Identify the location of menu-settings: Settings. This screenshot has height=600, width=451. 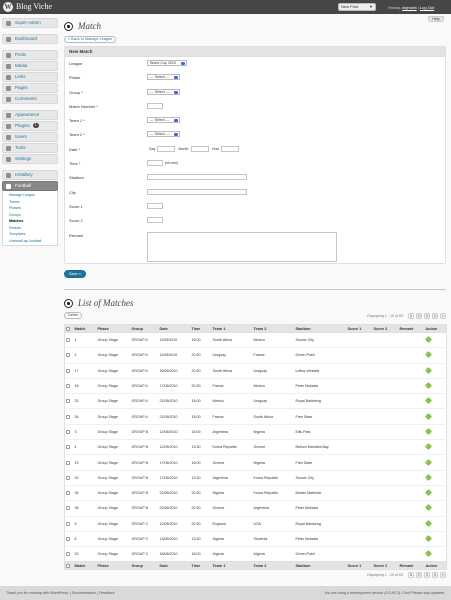
(30, 159).